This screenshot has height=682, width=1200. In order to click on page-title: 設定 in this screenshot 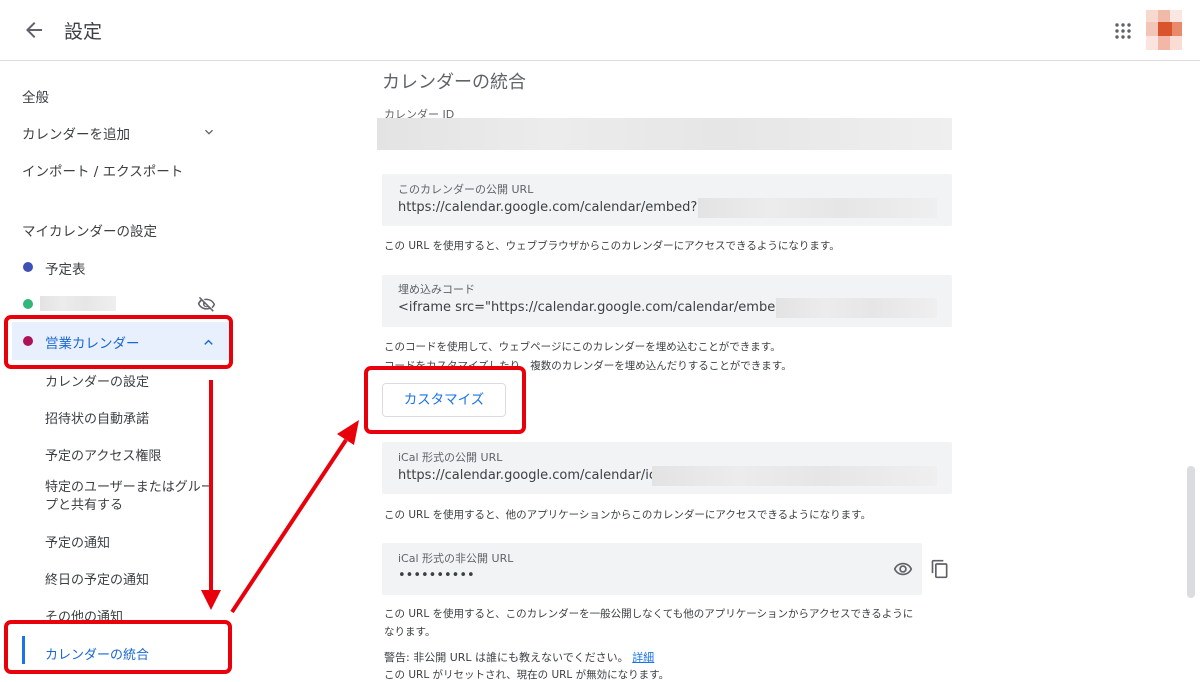, I will do `click(83, 32)`.